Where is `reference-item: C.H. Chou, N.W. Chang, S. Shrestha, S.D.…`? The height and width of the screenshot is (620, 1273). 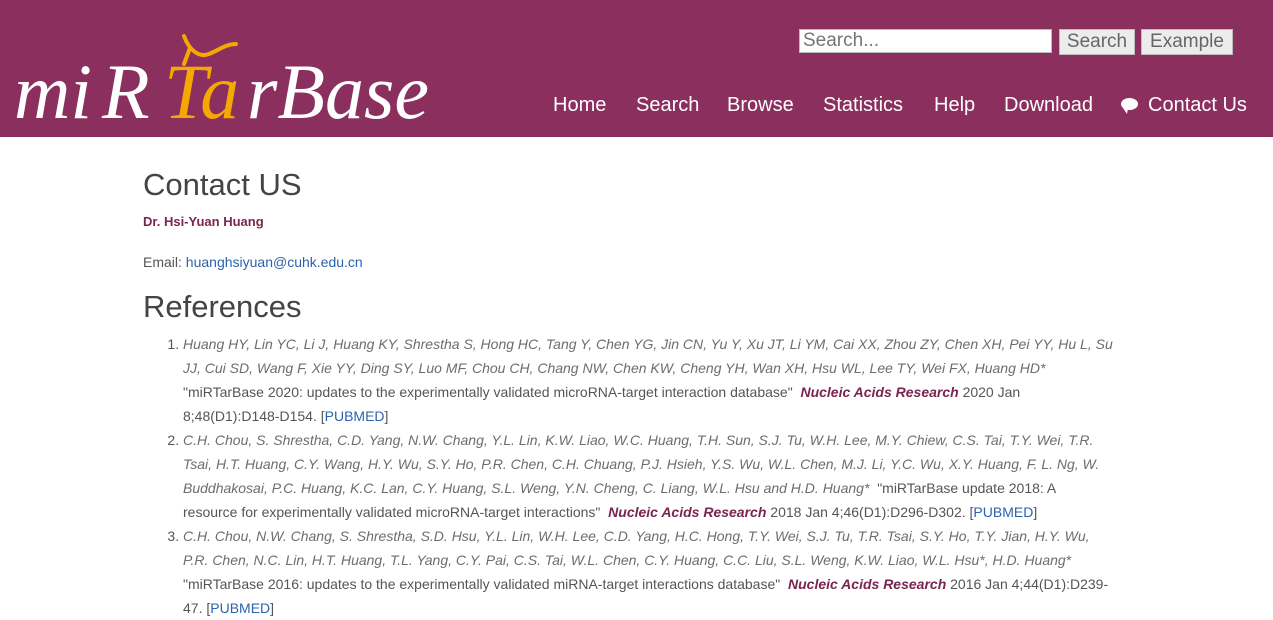
reference-item: C.H. Chou, N.W. Chang, S. Shrestha, S.D.… is located at coordinates (648, 572).